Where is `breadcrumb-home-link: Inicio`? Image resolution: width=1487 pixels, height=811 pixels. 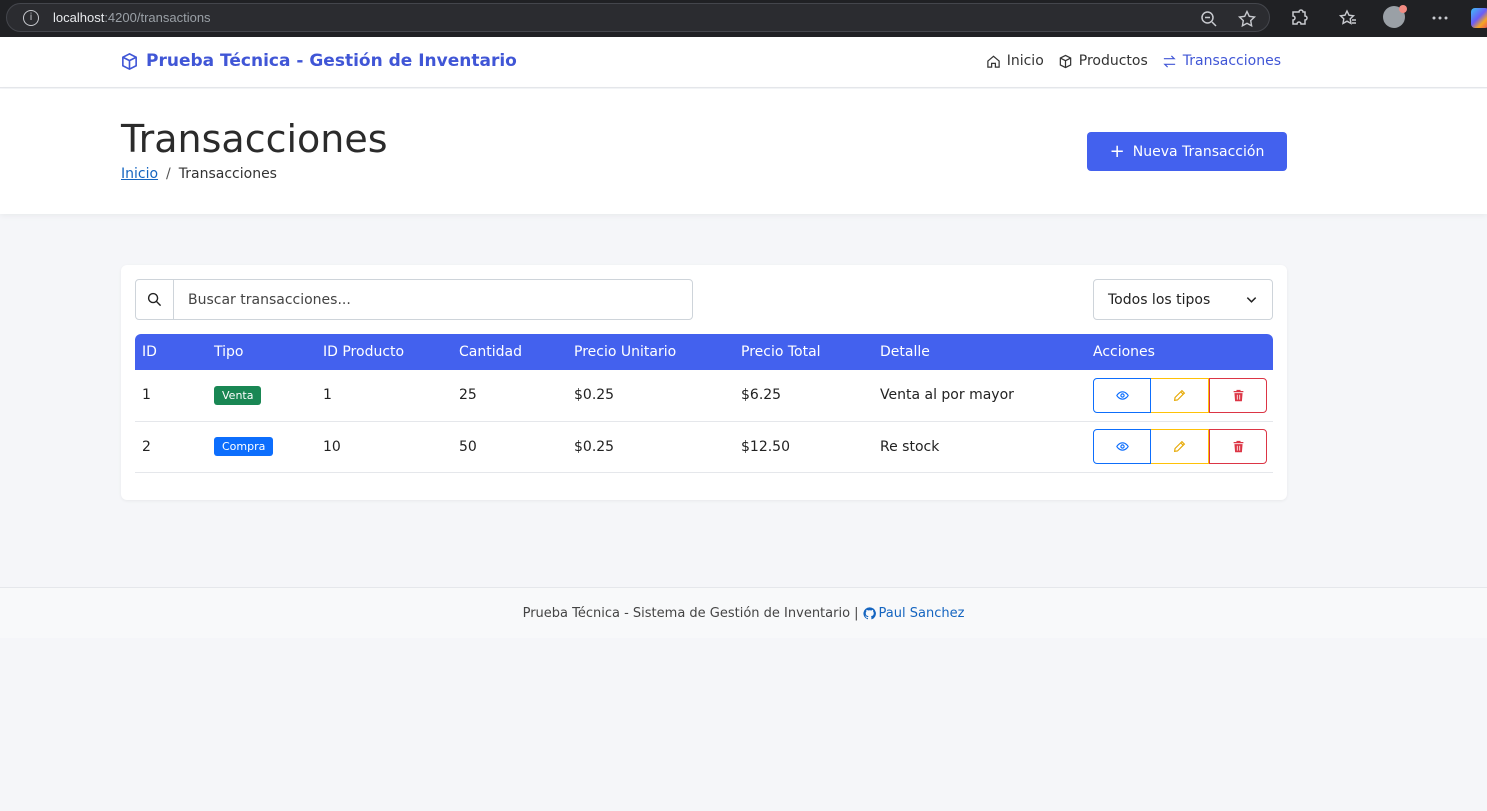
breadcrumb-home-link: Inicio is located at coordinates (139, 174).